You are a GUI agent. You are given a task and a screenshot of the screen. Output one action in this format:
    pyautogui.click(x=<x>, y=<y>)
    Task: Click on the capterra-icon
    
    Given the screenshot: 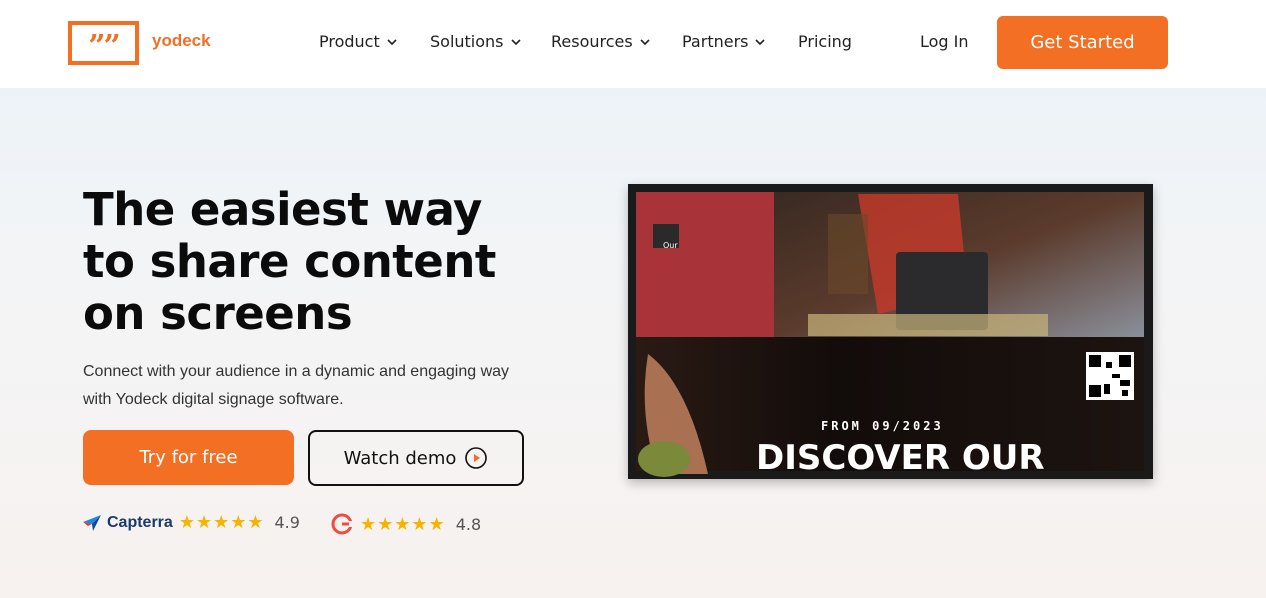 What is the action you would take?
    pyautogui.click(x=92, y=522)
    